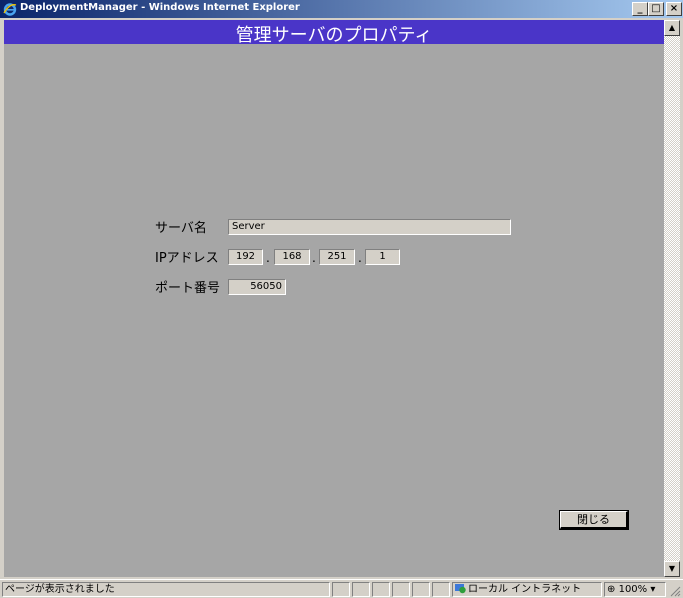 This screenshot has width=683, height=598. I want to click on security-zone-label: ローカル イントラネット, so click(525, 589).